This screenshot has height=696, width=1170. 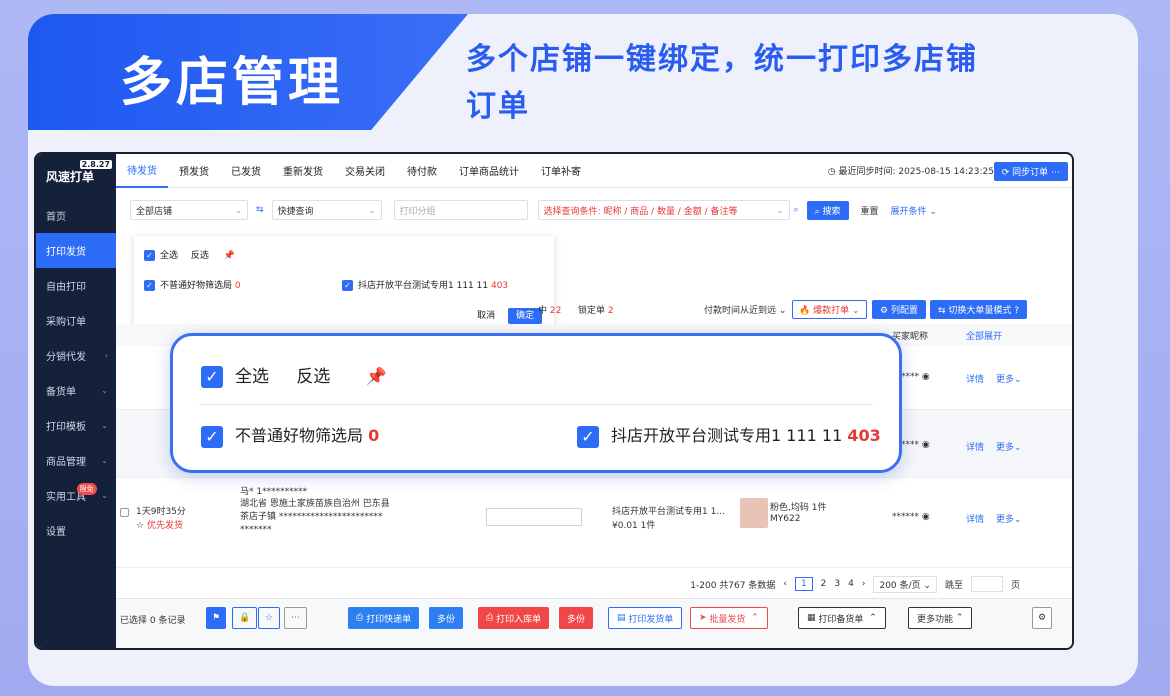 I want to click on tab: 已发货, so click(x=246, y=171).